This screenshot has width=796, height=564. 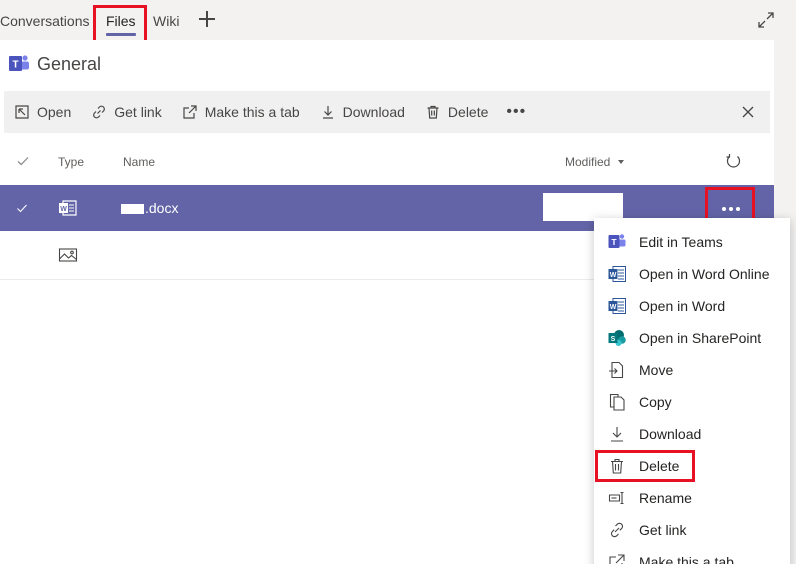 I want to click on get-link-label: Get link, so click(x=138, y=112).